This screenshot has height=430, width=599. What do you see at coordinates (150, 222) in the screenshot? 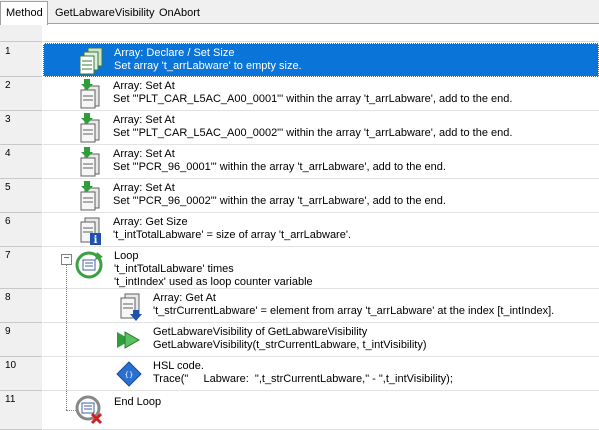
I see `step-title: Array: Get Size` at bounding box center [150, 222].